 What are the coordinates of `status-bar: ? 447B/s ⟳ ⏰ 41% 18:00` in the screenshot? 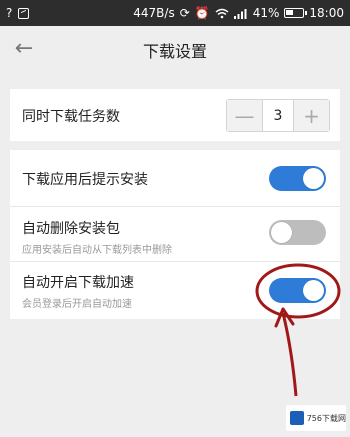 It's located at (175, 13).